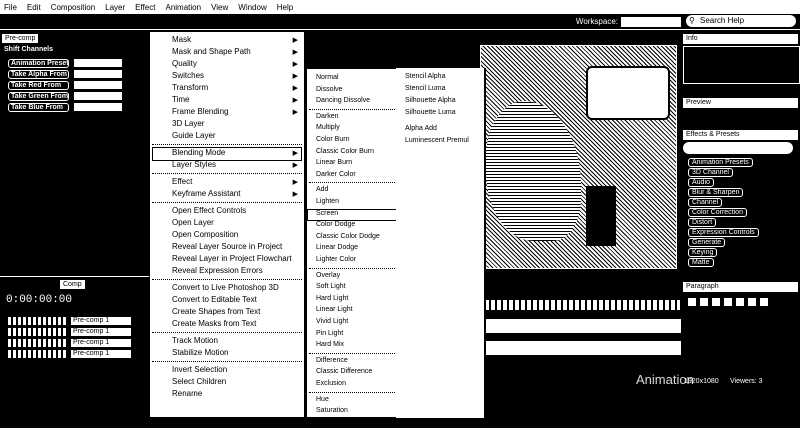 The width and height of the screenshot is (800, 428). Describe the element at coordinates (182, 182) in the screenshot. I see `context-menu-item: Effect` at that location.